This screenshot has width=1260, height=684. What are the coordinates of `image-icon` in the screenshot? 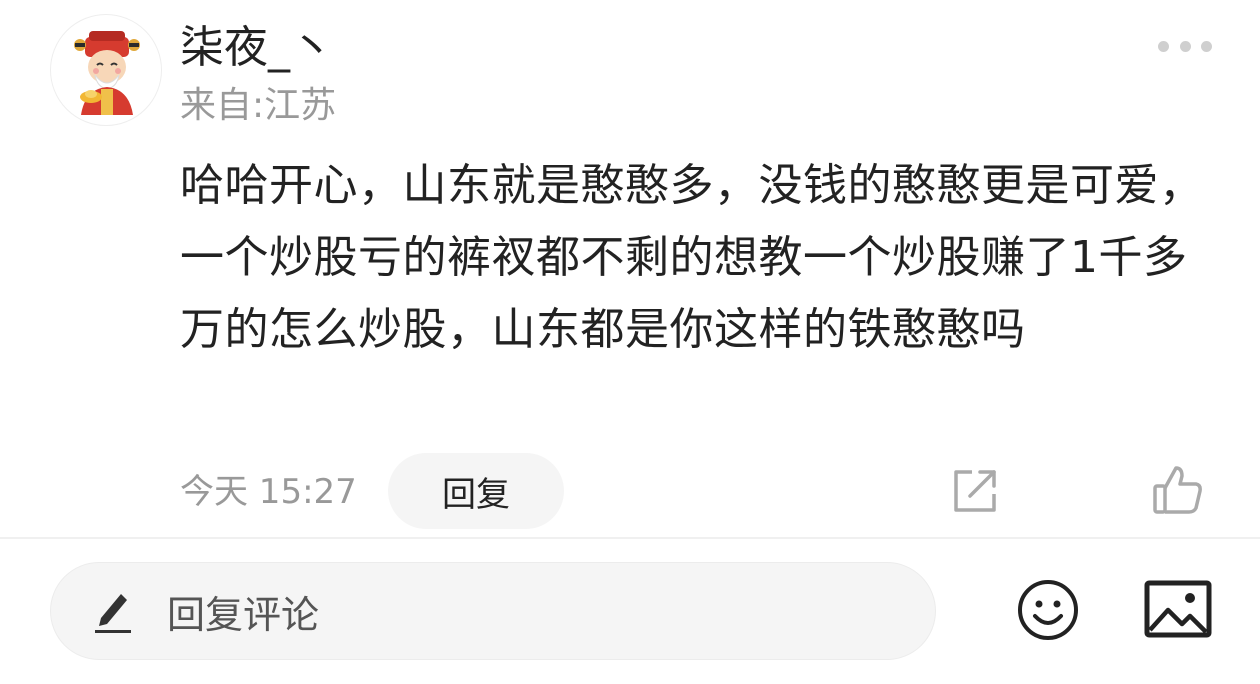 It's located at (1178, 609).